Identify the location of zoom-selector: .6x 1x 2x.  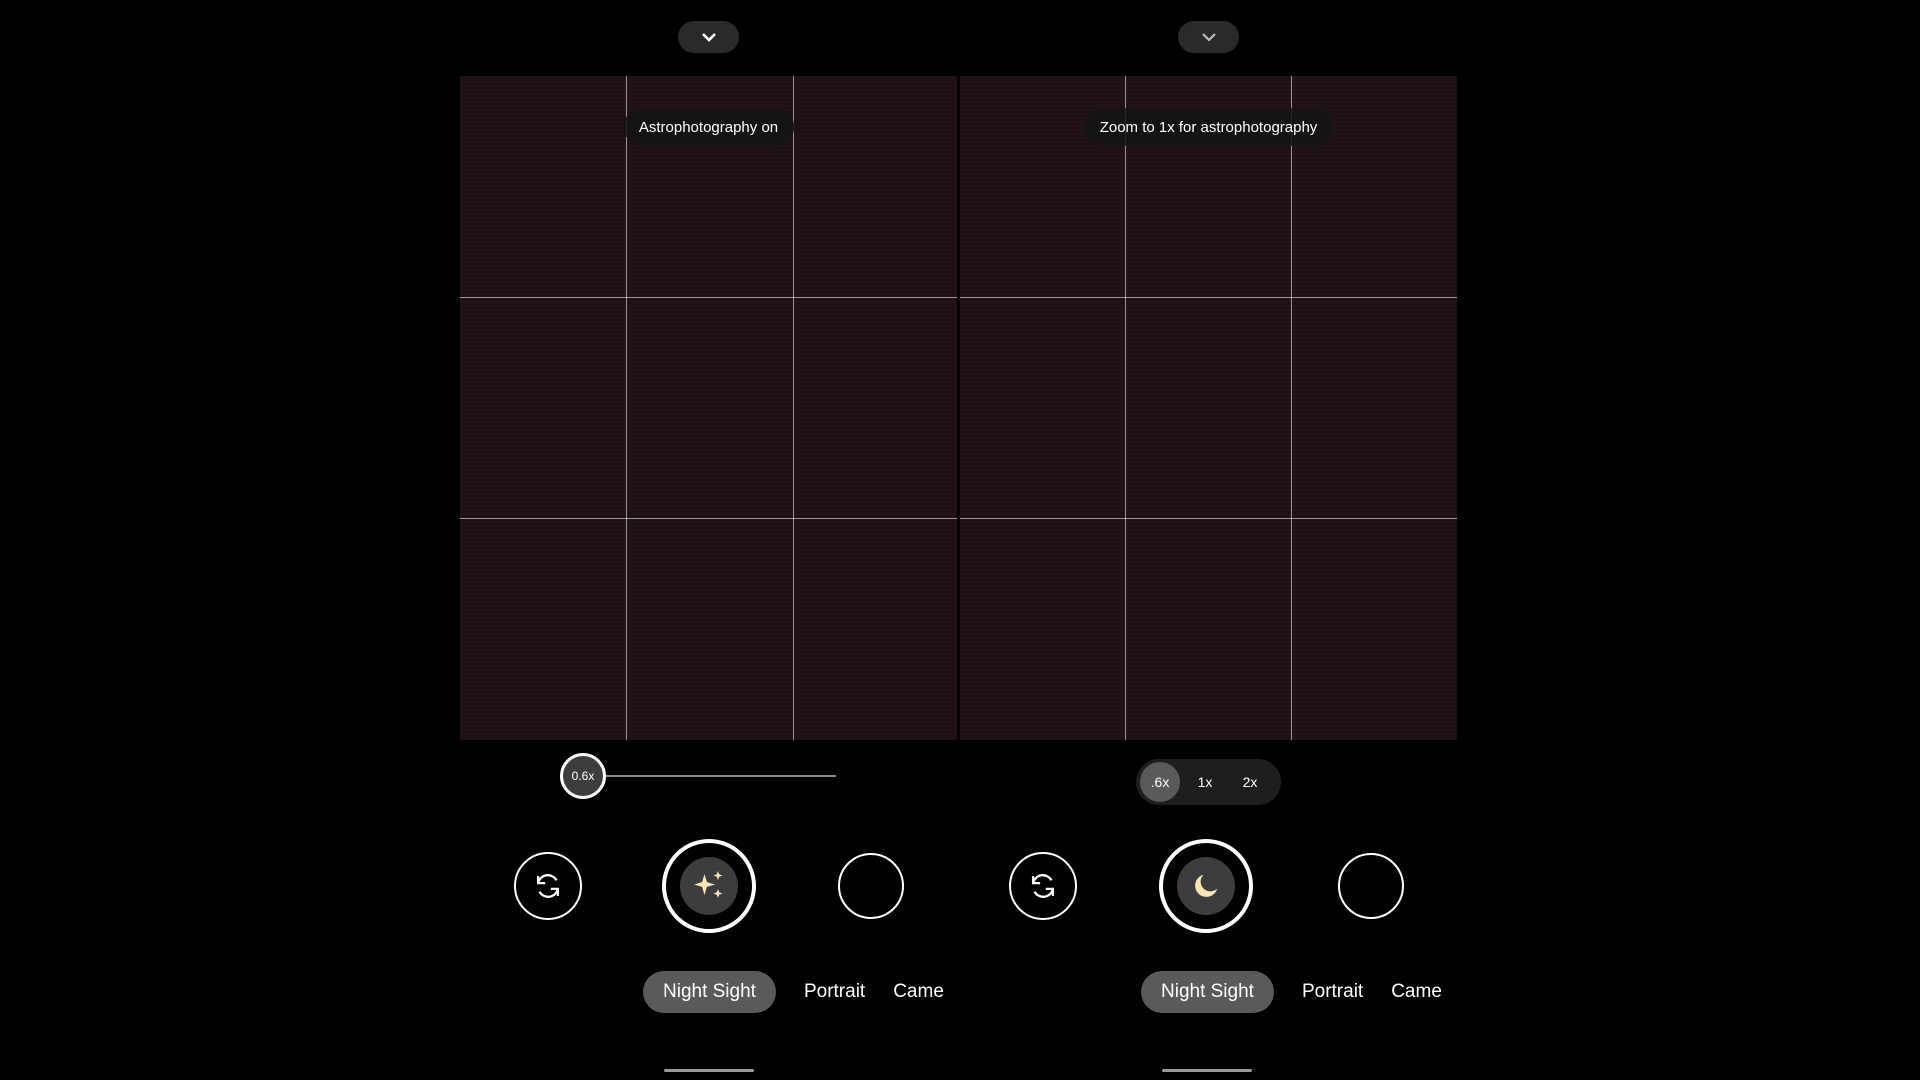
(1208, 782).